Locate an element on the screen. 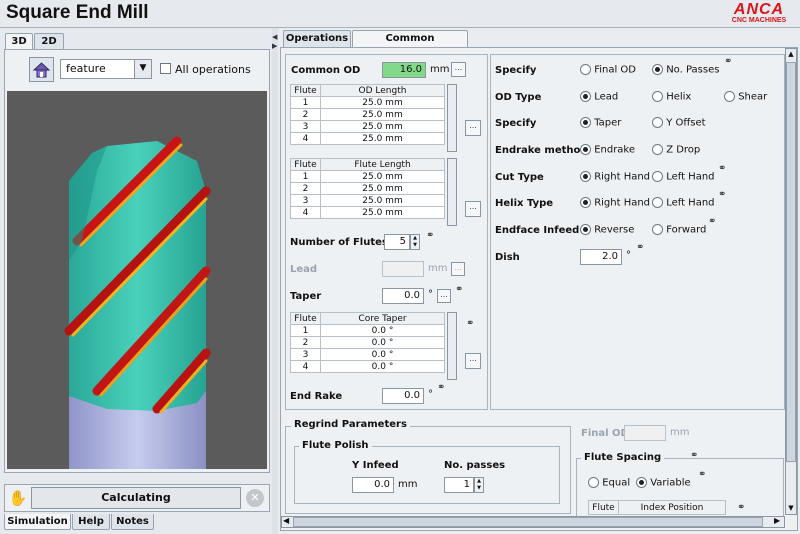 The width and height of the screenshot is (800, 534). home-icon is located at coordinates (41, 70).